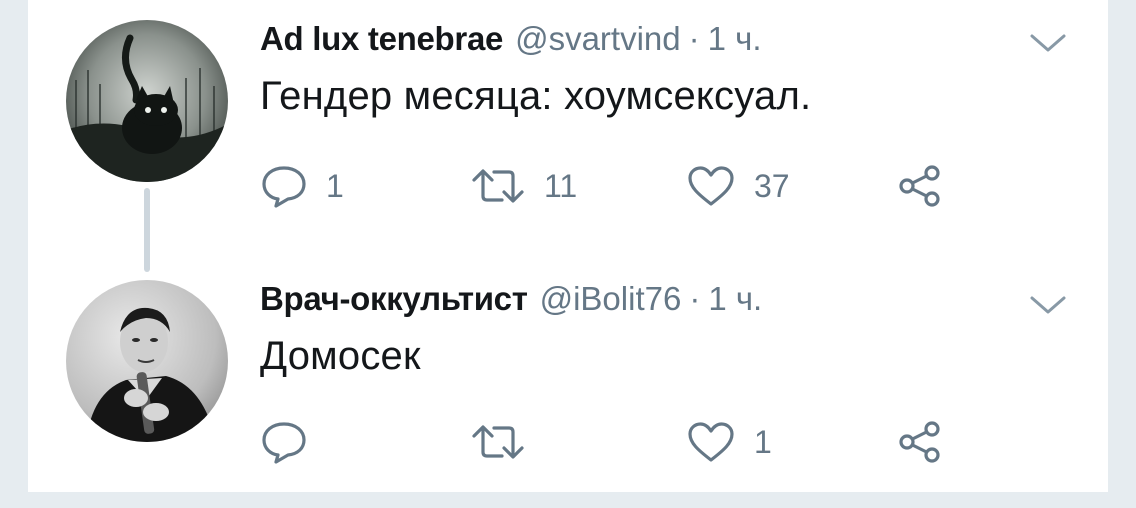 The image size is (1136, 508). I want to click on vintage-man-portrait-avatar, so click(147, 361).